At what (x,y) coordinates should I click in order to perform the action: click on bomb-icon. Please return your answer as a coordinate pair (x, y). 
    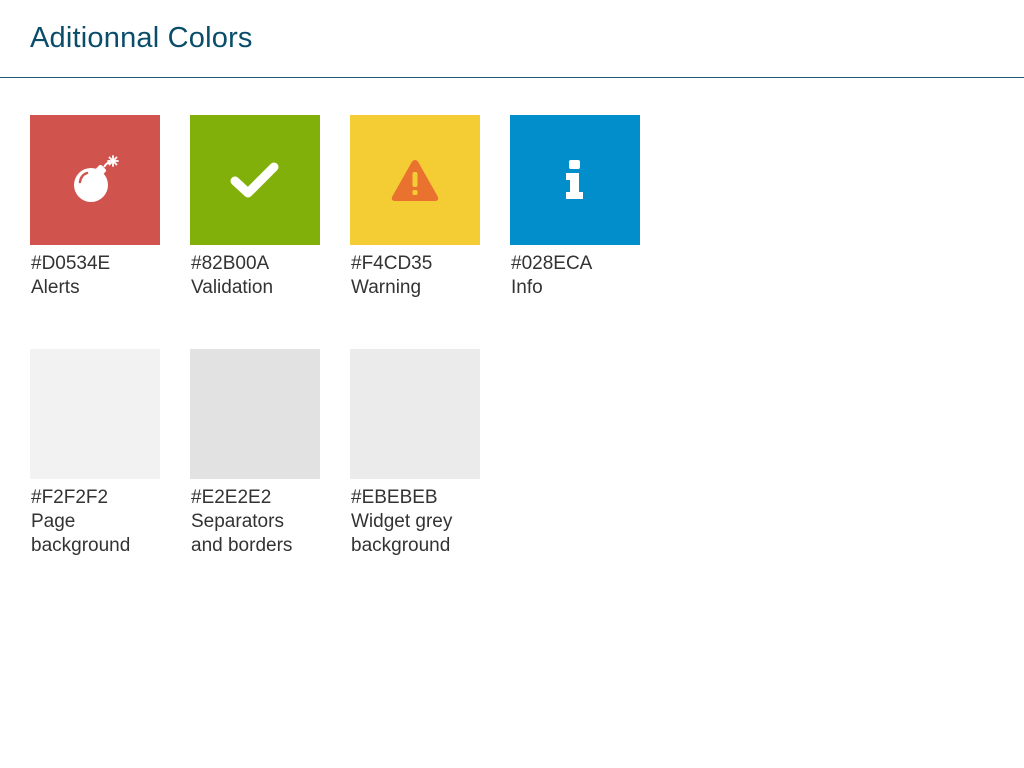
    Looking at the image, I should click on (95, 180).